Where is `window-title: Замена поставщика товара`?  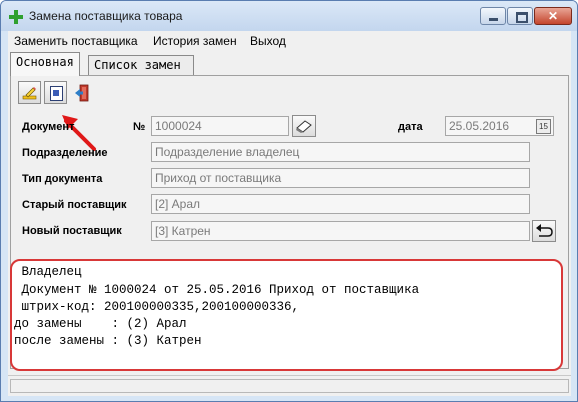
window-title: Замена поставщика товара is located at coordinates (106, 16).